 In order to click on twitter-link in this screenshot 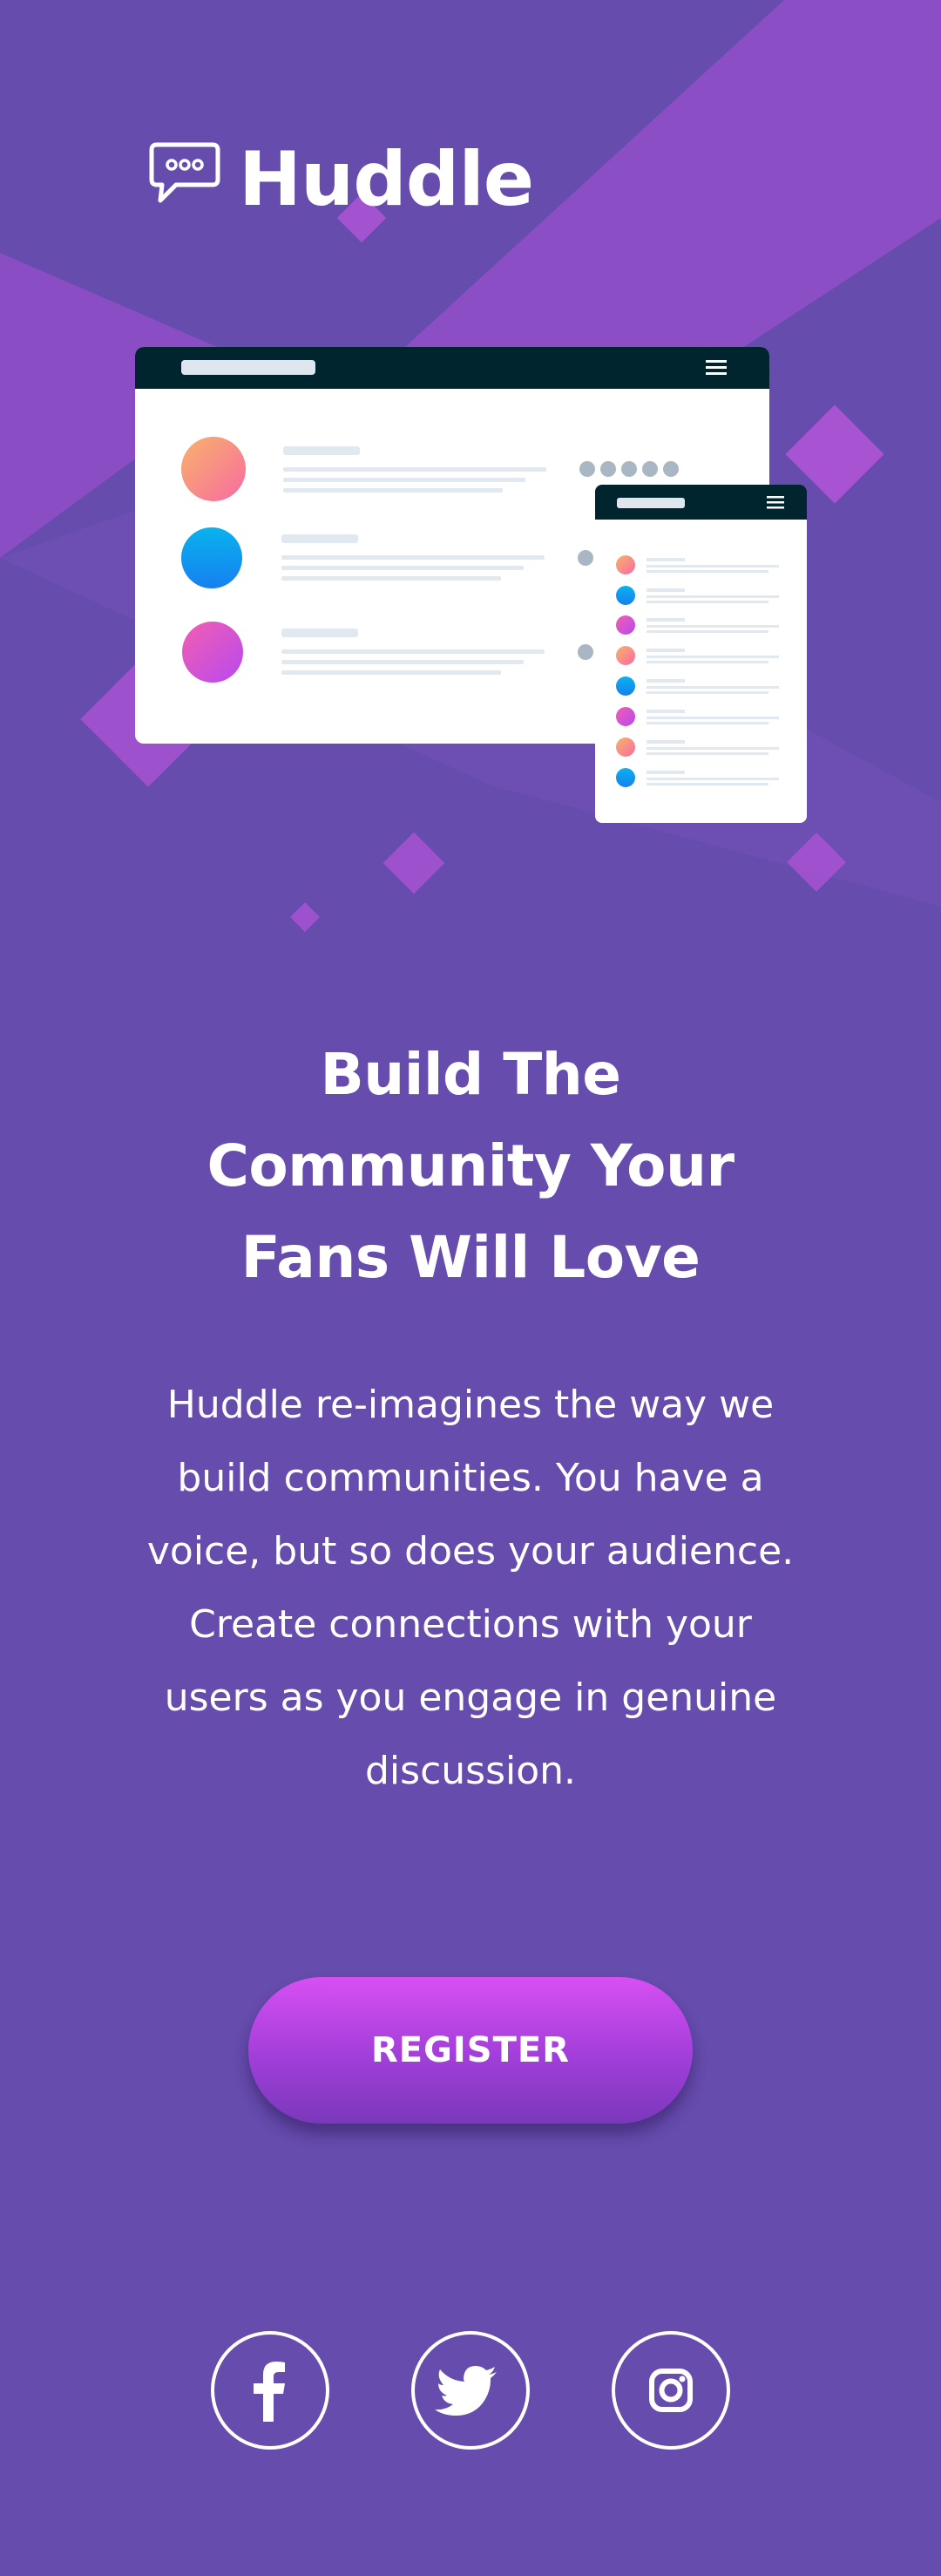, I will do `click(470, 2390)`.